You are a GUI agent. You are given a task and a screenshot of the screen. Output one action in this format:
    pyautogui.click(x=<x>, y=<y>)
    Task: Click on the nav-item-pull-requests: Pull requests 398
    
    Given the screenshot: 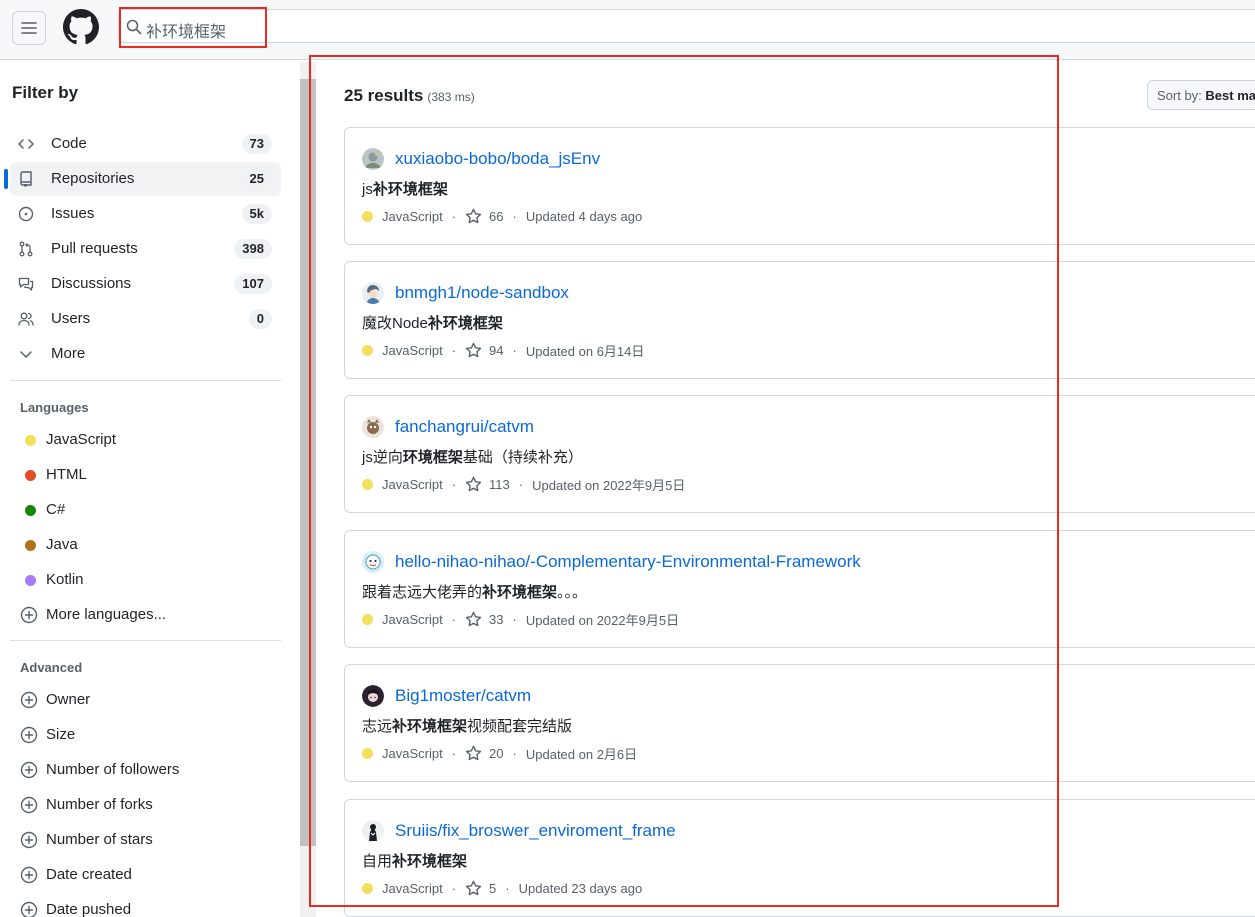 What is the action you would take?
    pyautogui.click(x=145, y=249)
    